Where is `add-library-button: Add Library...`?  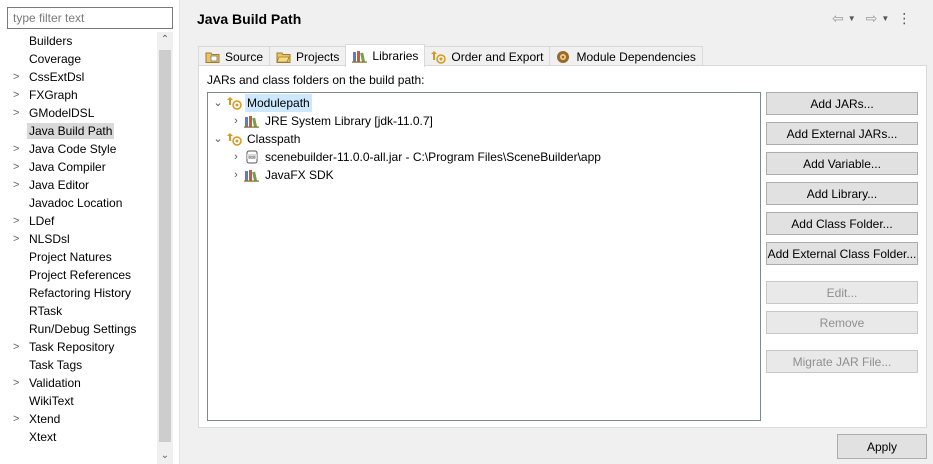
add-library-button: Add Library... is located at coordinates (842, 193).